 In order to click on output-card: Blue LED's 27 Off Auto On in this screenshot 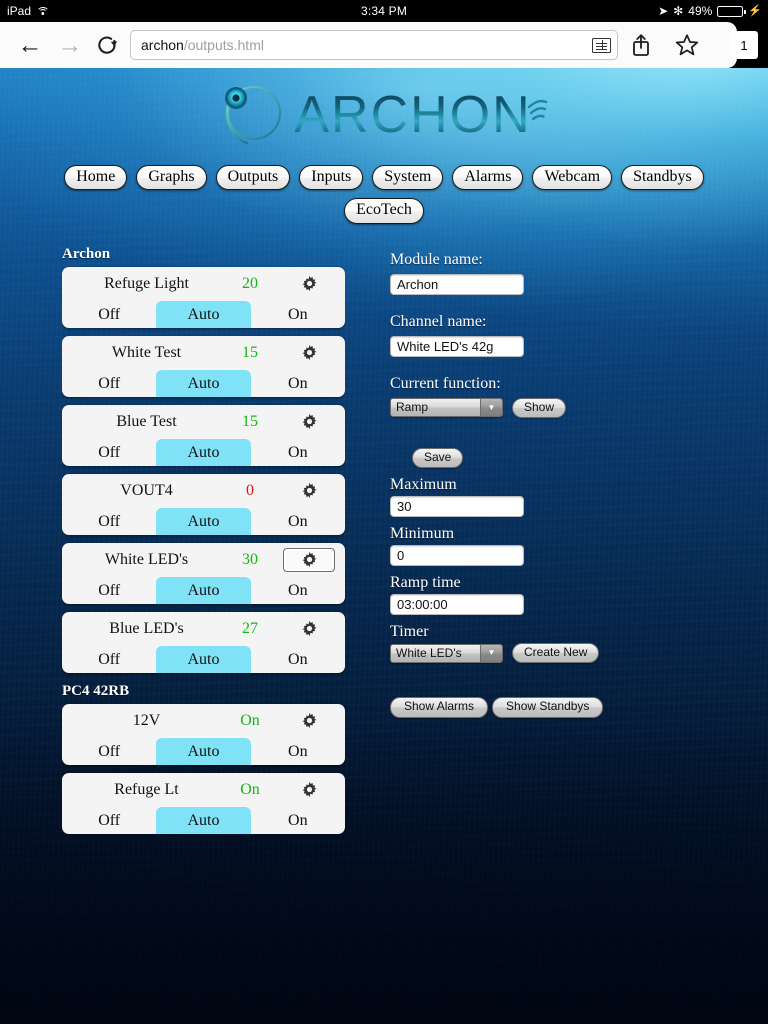, I will do `click(203, 642)`.